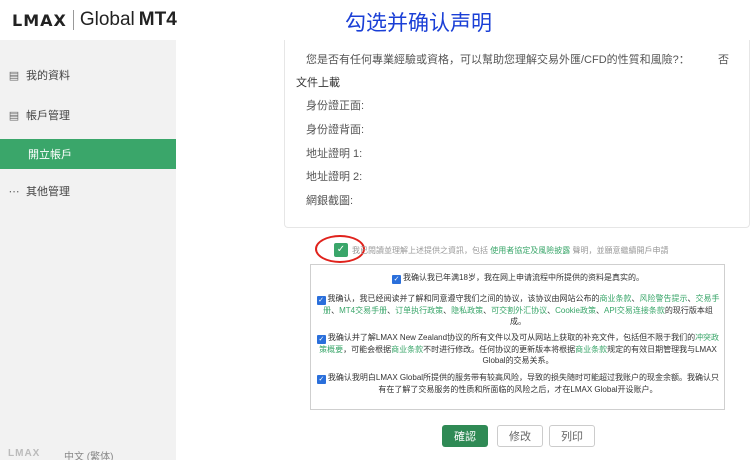 This screenshot has height=460, width=750. What do you see at coordinates (634, 310) in the screenshot?
I see `link-api-terms: API交易连接条款` at bounding box center [634, 310].